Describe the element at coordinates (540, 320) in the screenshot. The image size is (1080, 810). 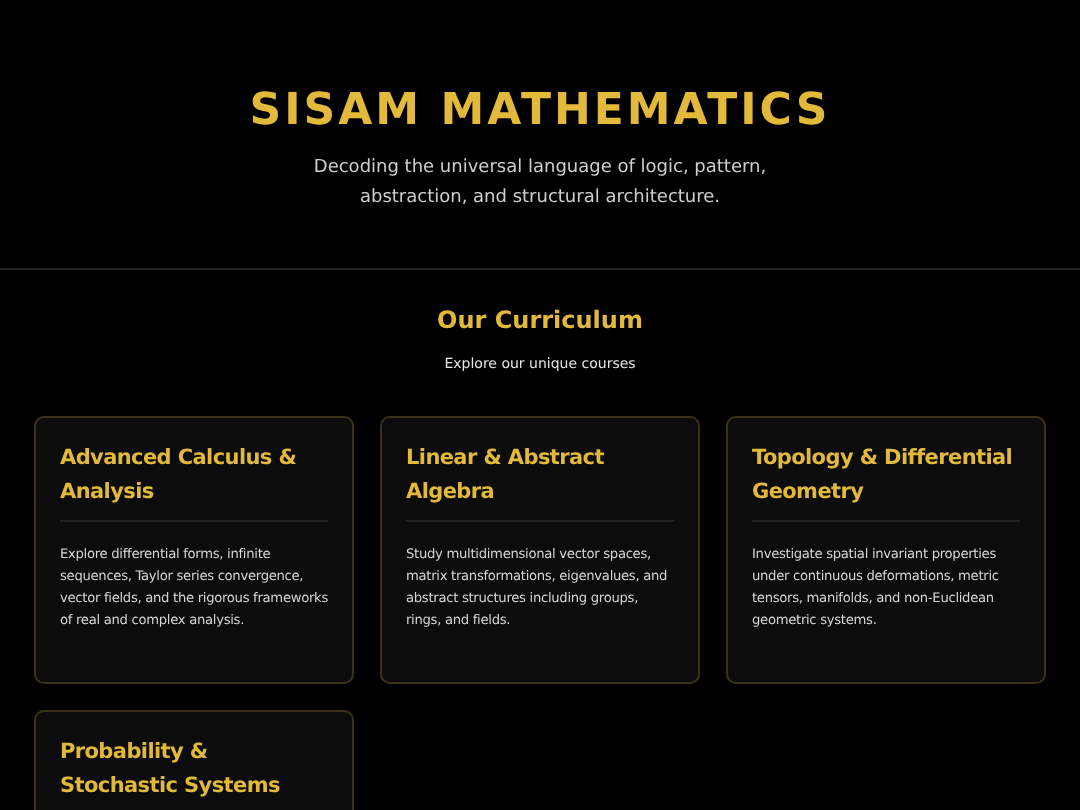
I see `section-heading: Our Curriculum` at that location.